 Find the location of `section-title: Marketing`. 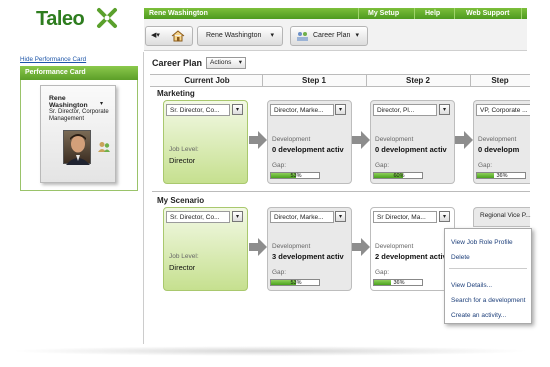

section-title: Marketing is located at coordinates (176, 93).